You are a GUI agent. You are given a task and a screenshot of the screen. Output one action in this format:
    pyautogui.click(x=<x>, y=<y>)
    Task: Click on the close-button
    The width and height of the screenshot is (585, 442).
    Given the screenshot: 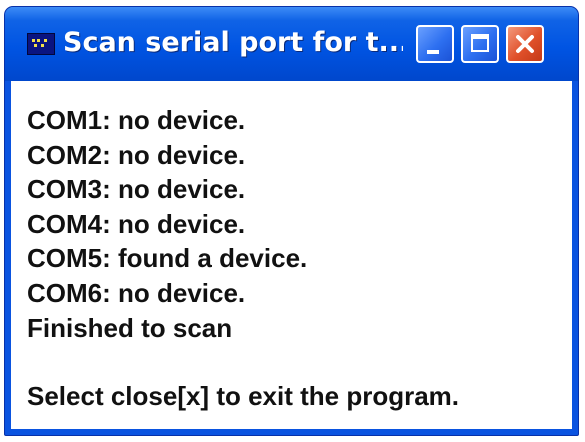 What is the action you would take?
    pyautogui.click(x=525, y=44)
    